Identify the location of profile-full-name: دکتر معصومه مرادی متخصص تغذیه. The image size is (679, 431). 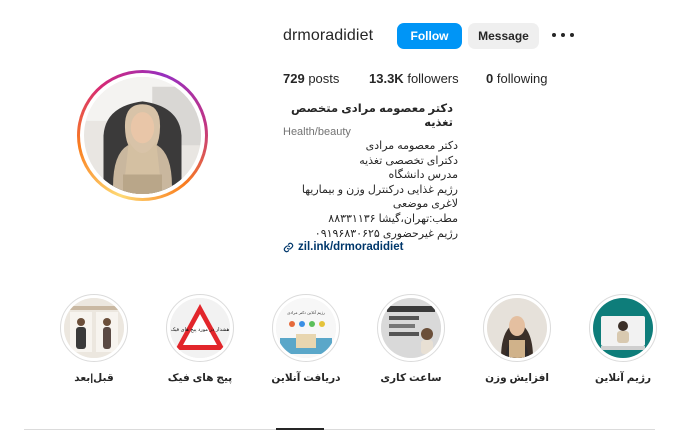
(371, 116).